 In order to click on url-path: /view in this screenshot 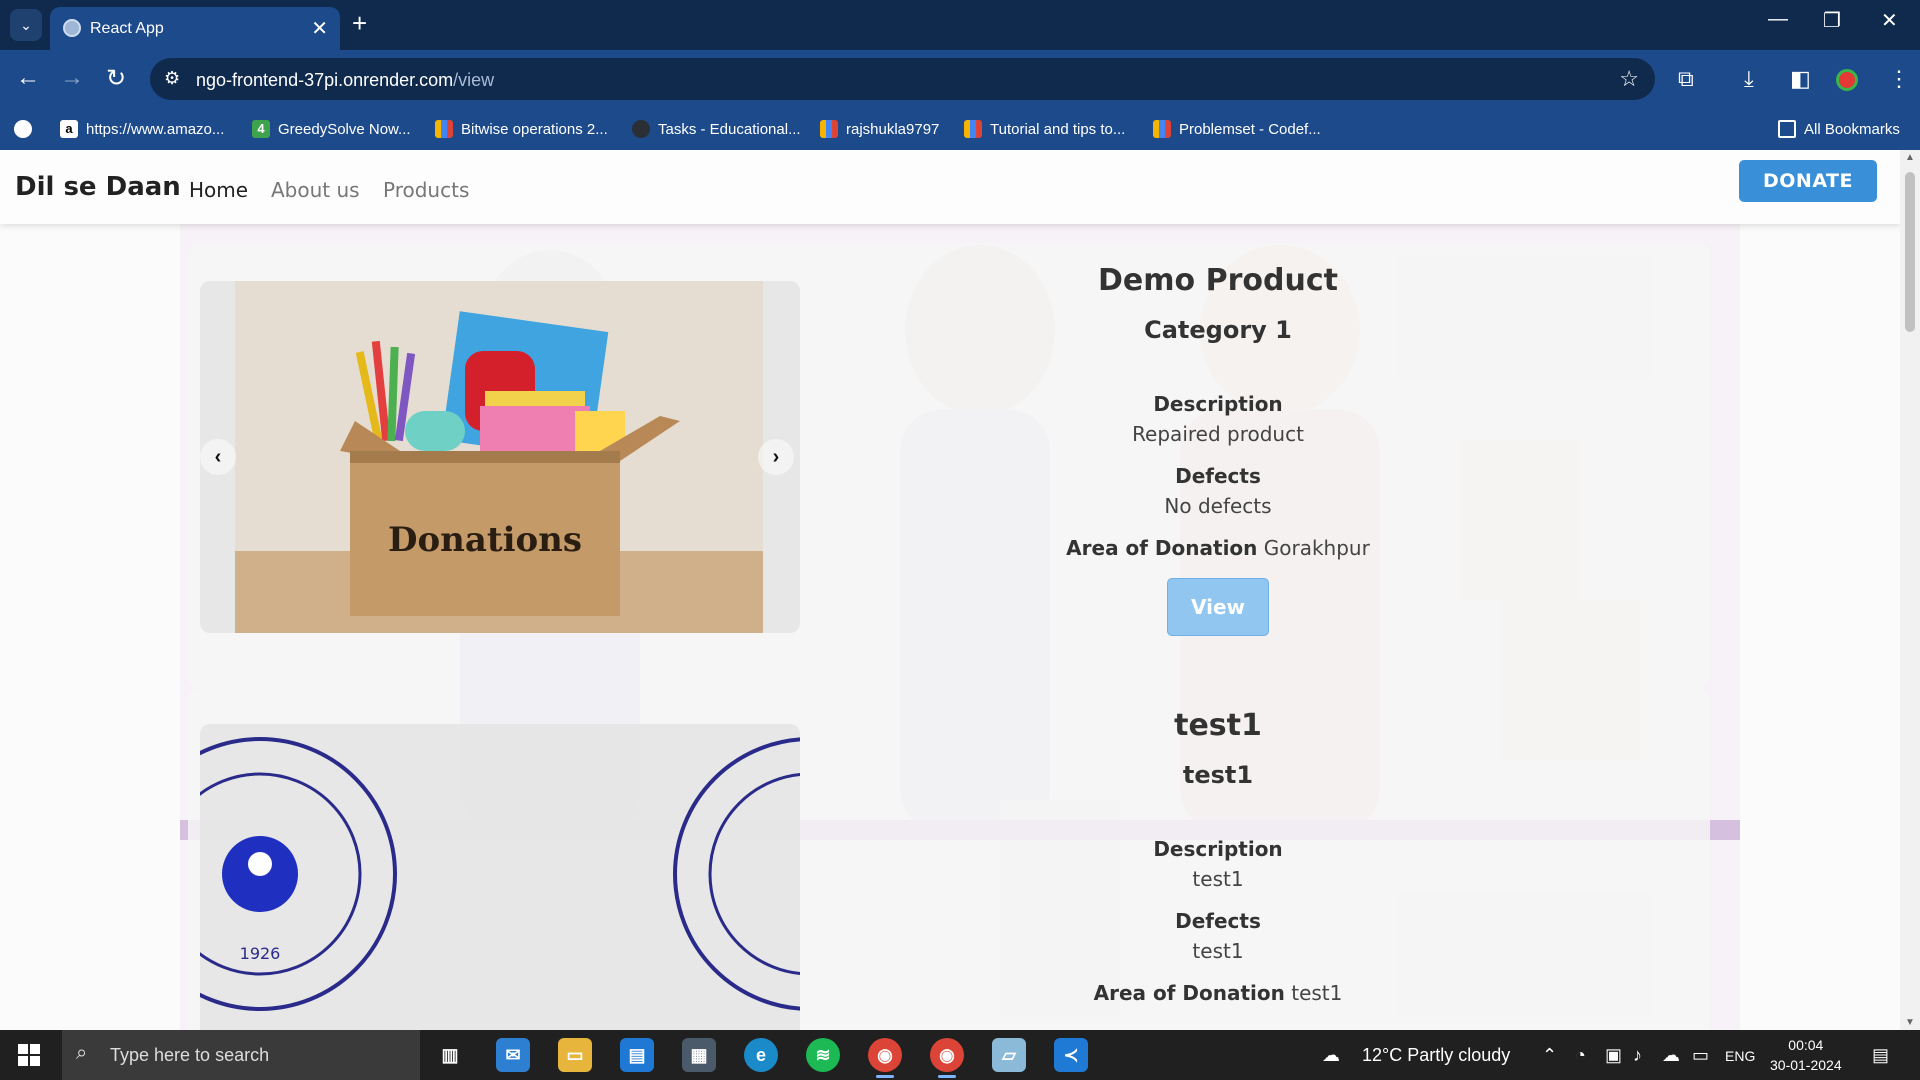, I will do `click(474, 80)`.